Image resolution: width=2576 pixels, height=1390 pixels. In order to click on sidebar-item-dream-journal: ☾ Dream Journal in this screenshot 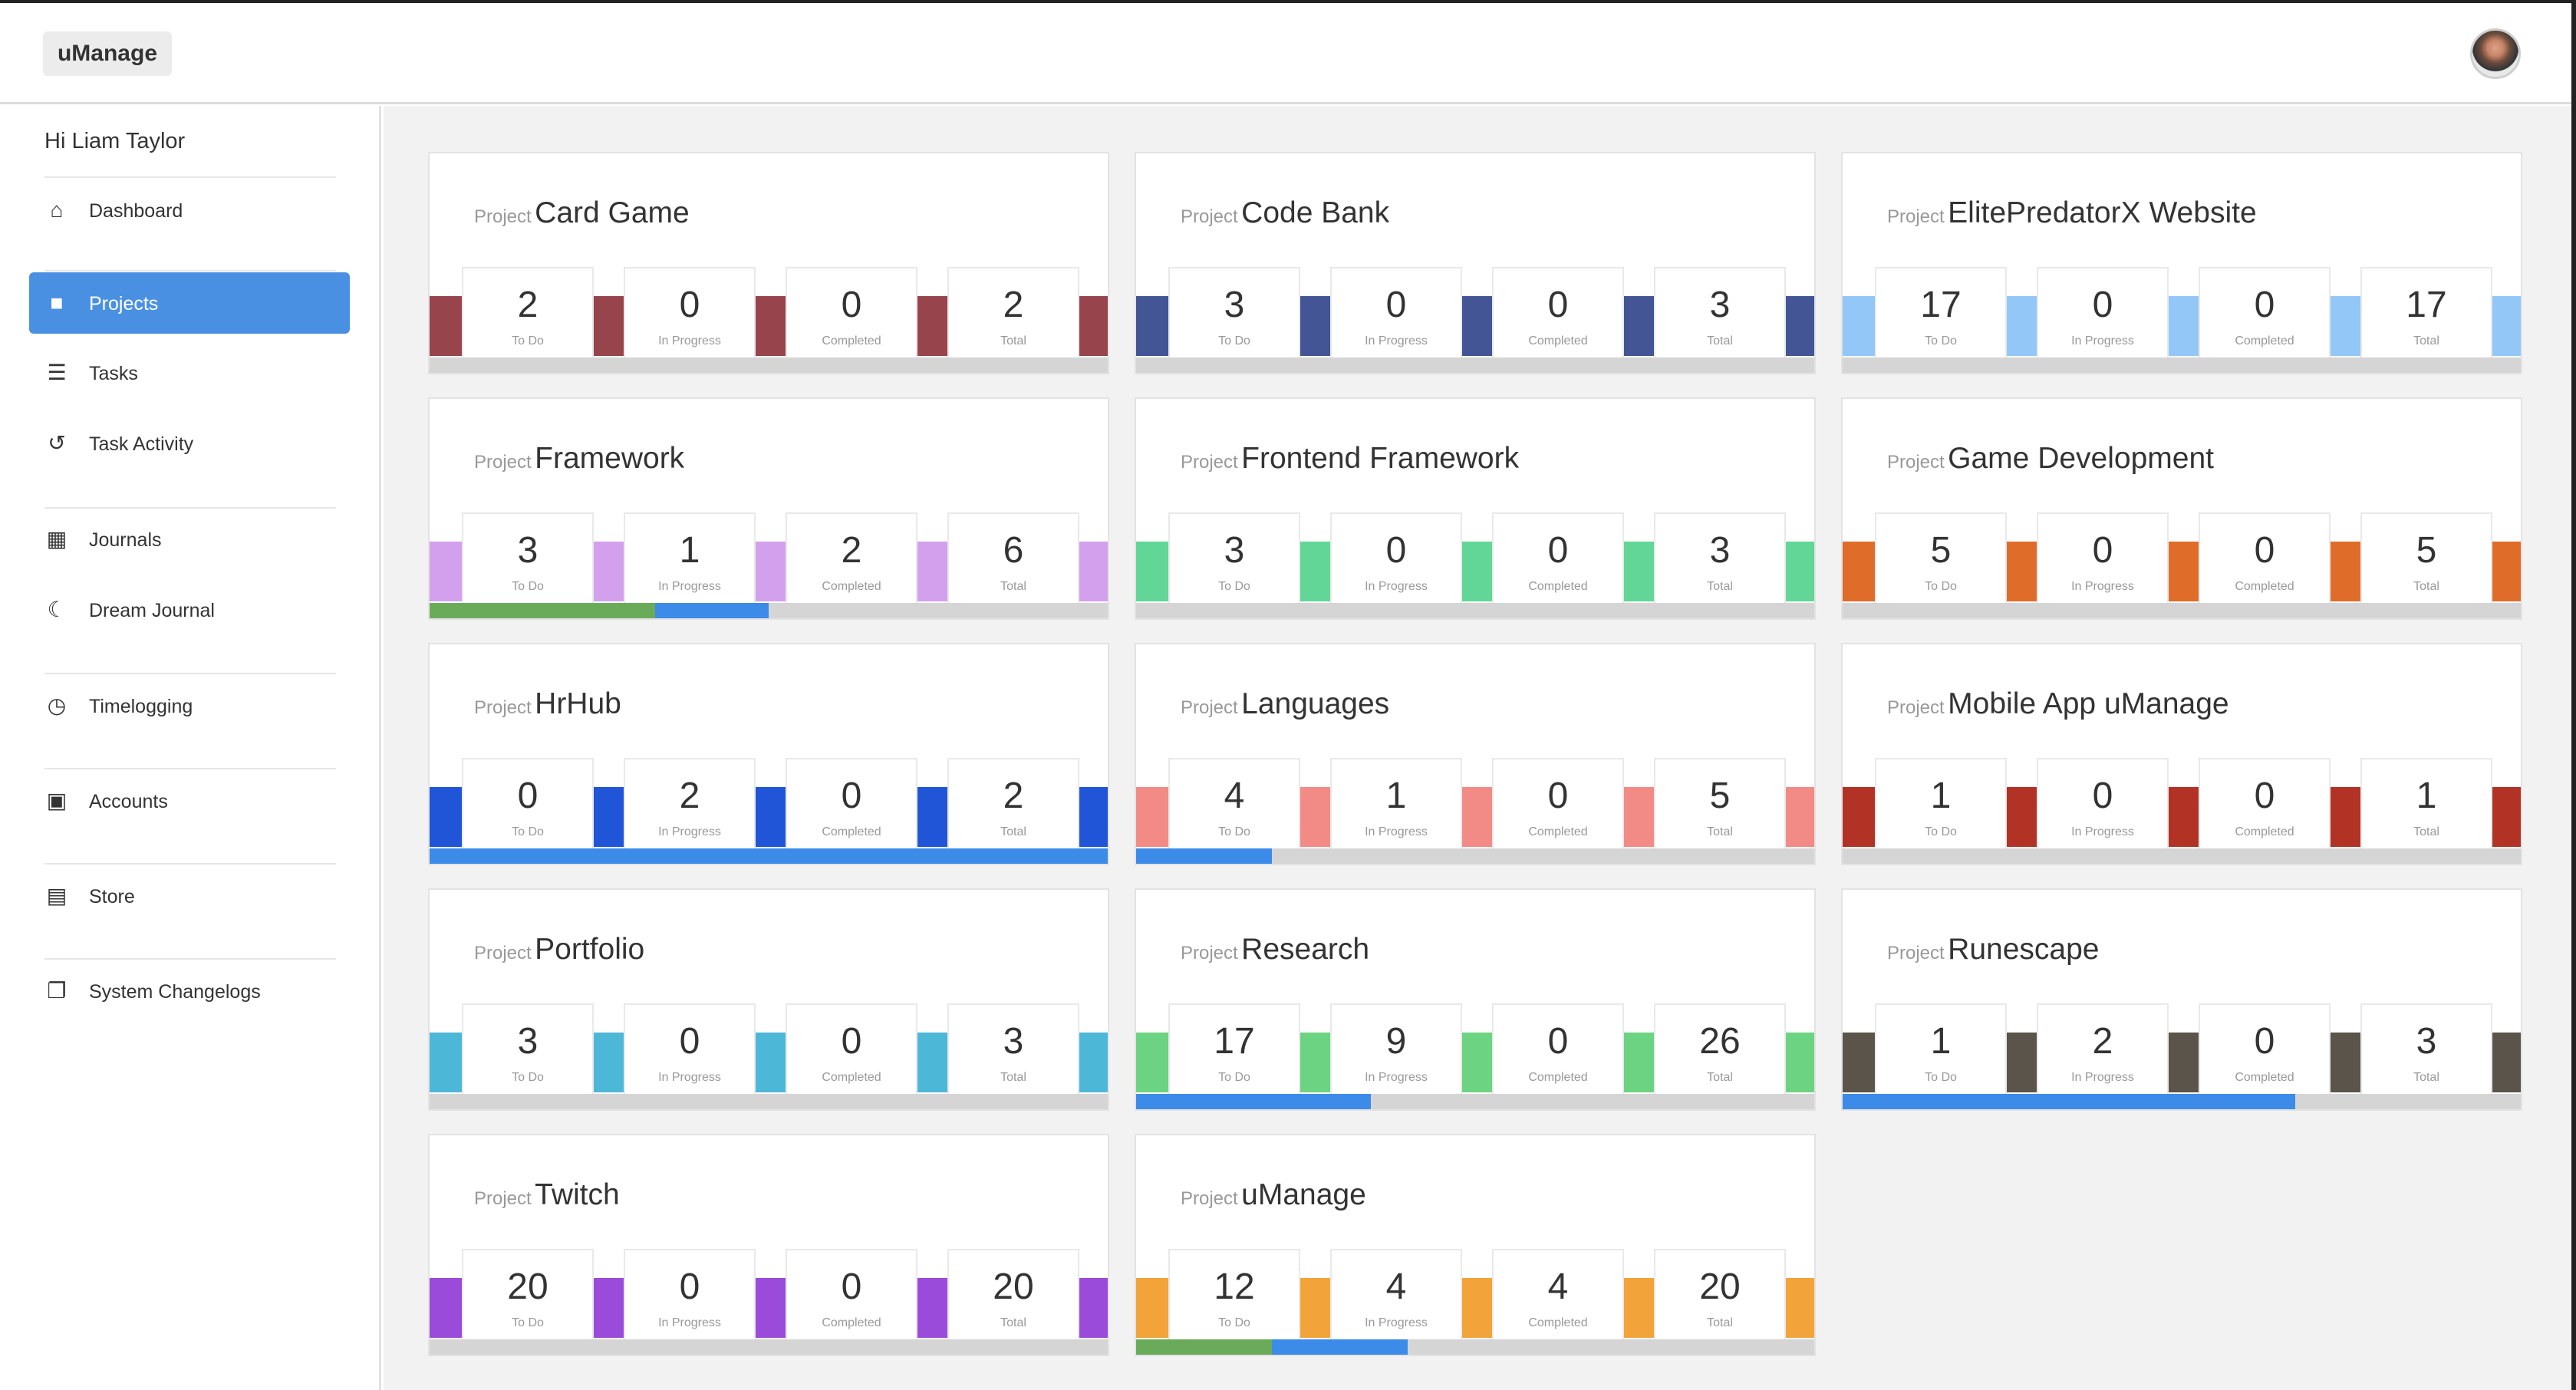, I will do `click(189, 610)`.